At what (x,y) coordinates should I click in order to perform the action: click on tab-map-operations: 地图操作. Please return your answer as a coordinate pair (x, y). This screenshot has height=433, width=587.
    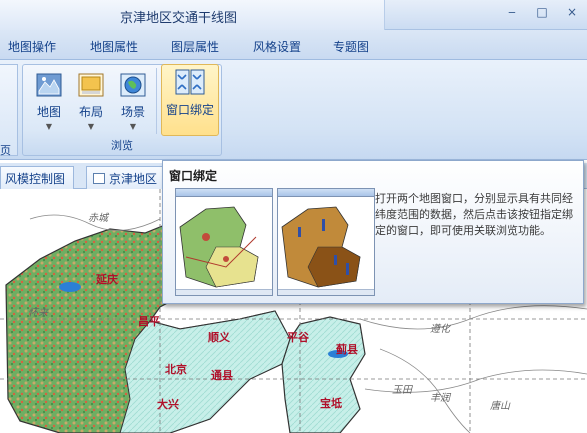
    Looking at the image, I should click on (32, 46).